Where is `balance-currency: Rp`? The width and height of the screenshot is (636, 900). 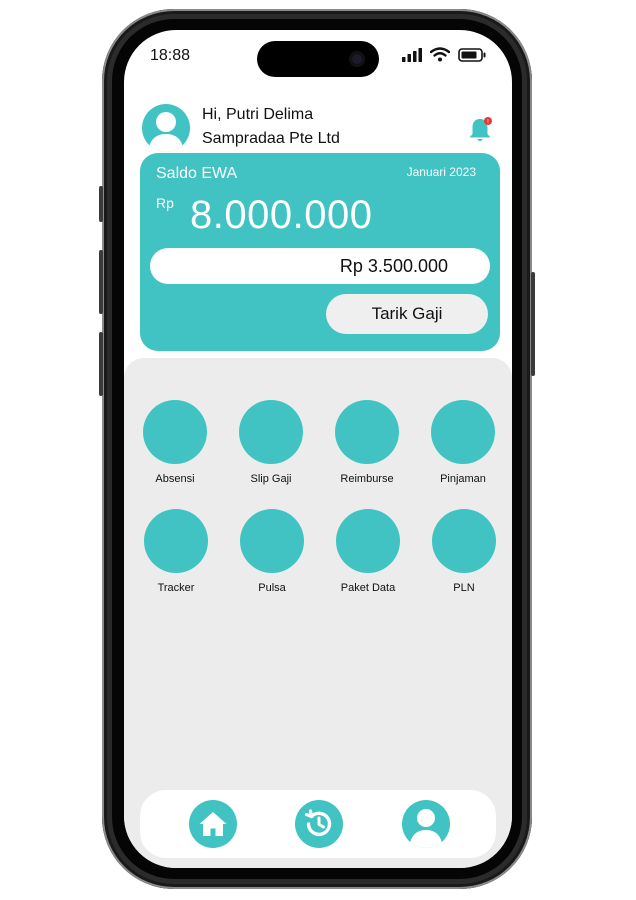 balance-currency: Rp is located at coordinates (165, 203).